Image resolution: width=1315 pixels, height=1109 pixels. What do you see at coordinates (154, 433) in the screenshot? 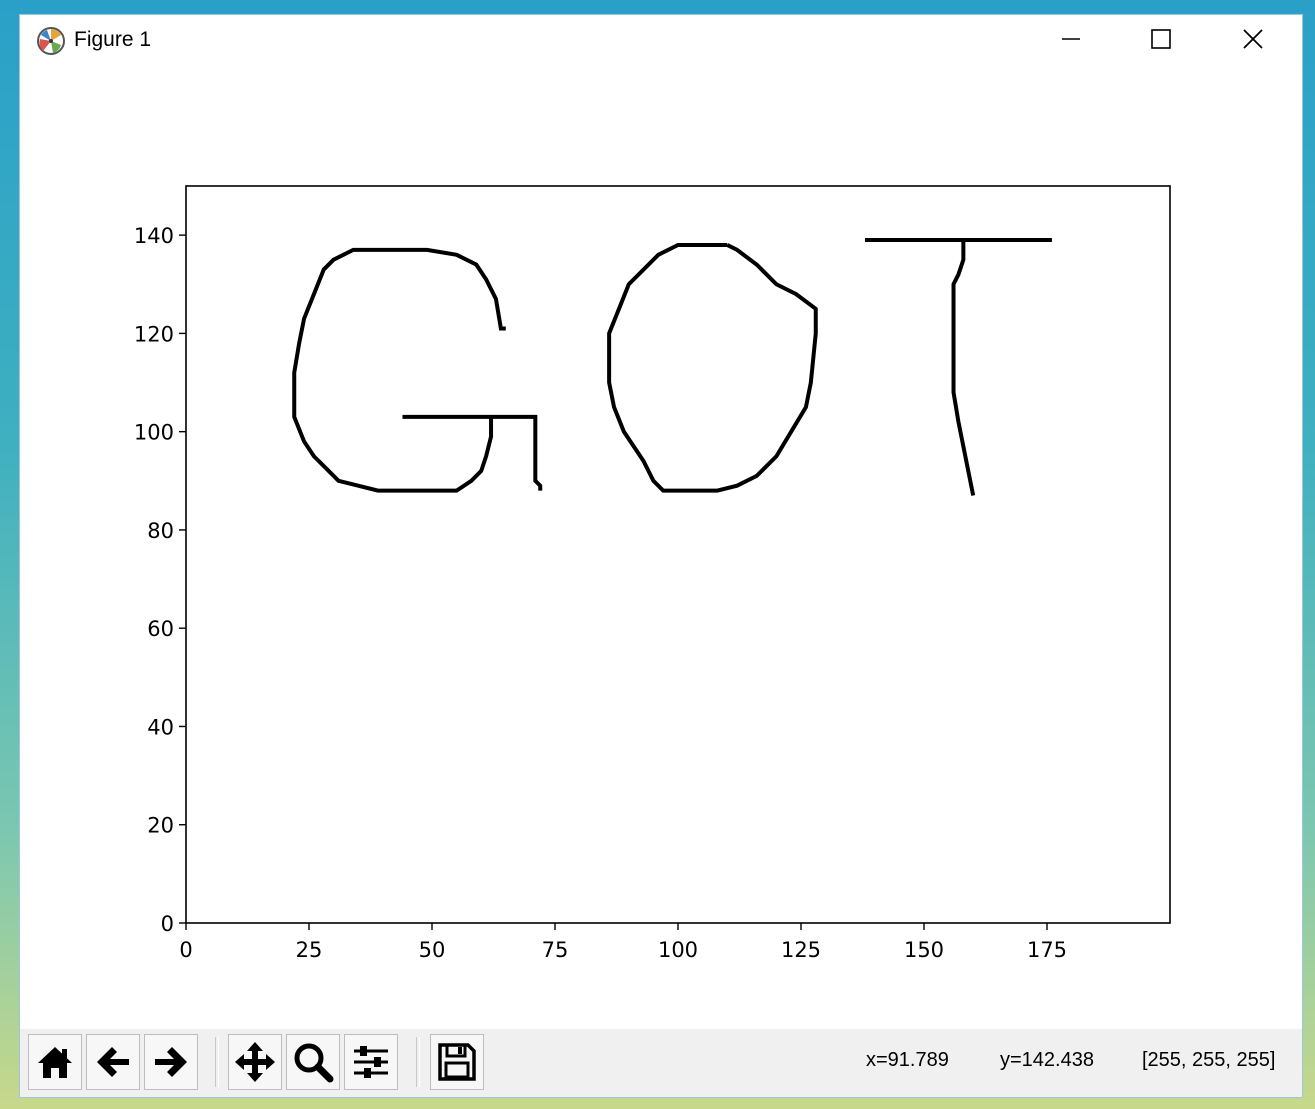
I see `y-tick-label: 100` at bounding box center [154, 433].